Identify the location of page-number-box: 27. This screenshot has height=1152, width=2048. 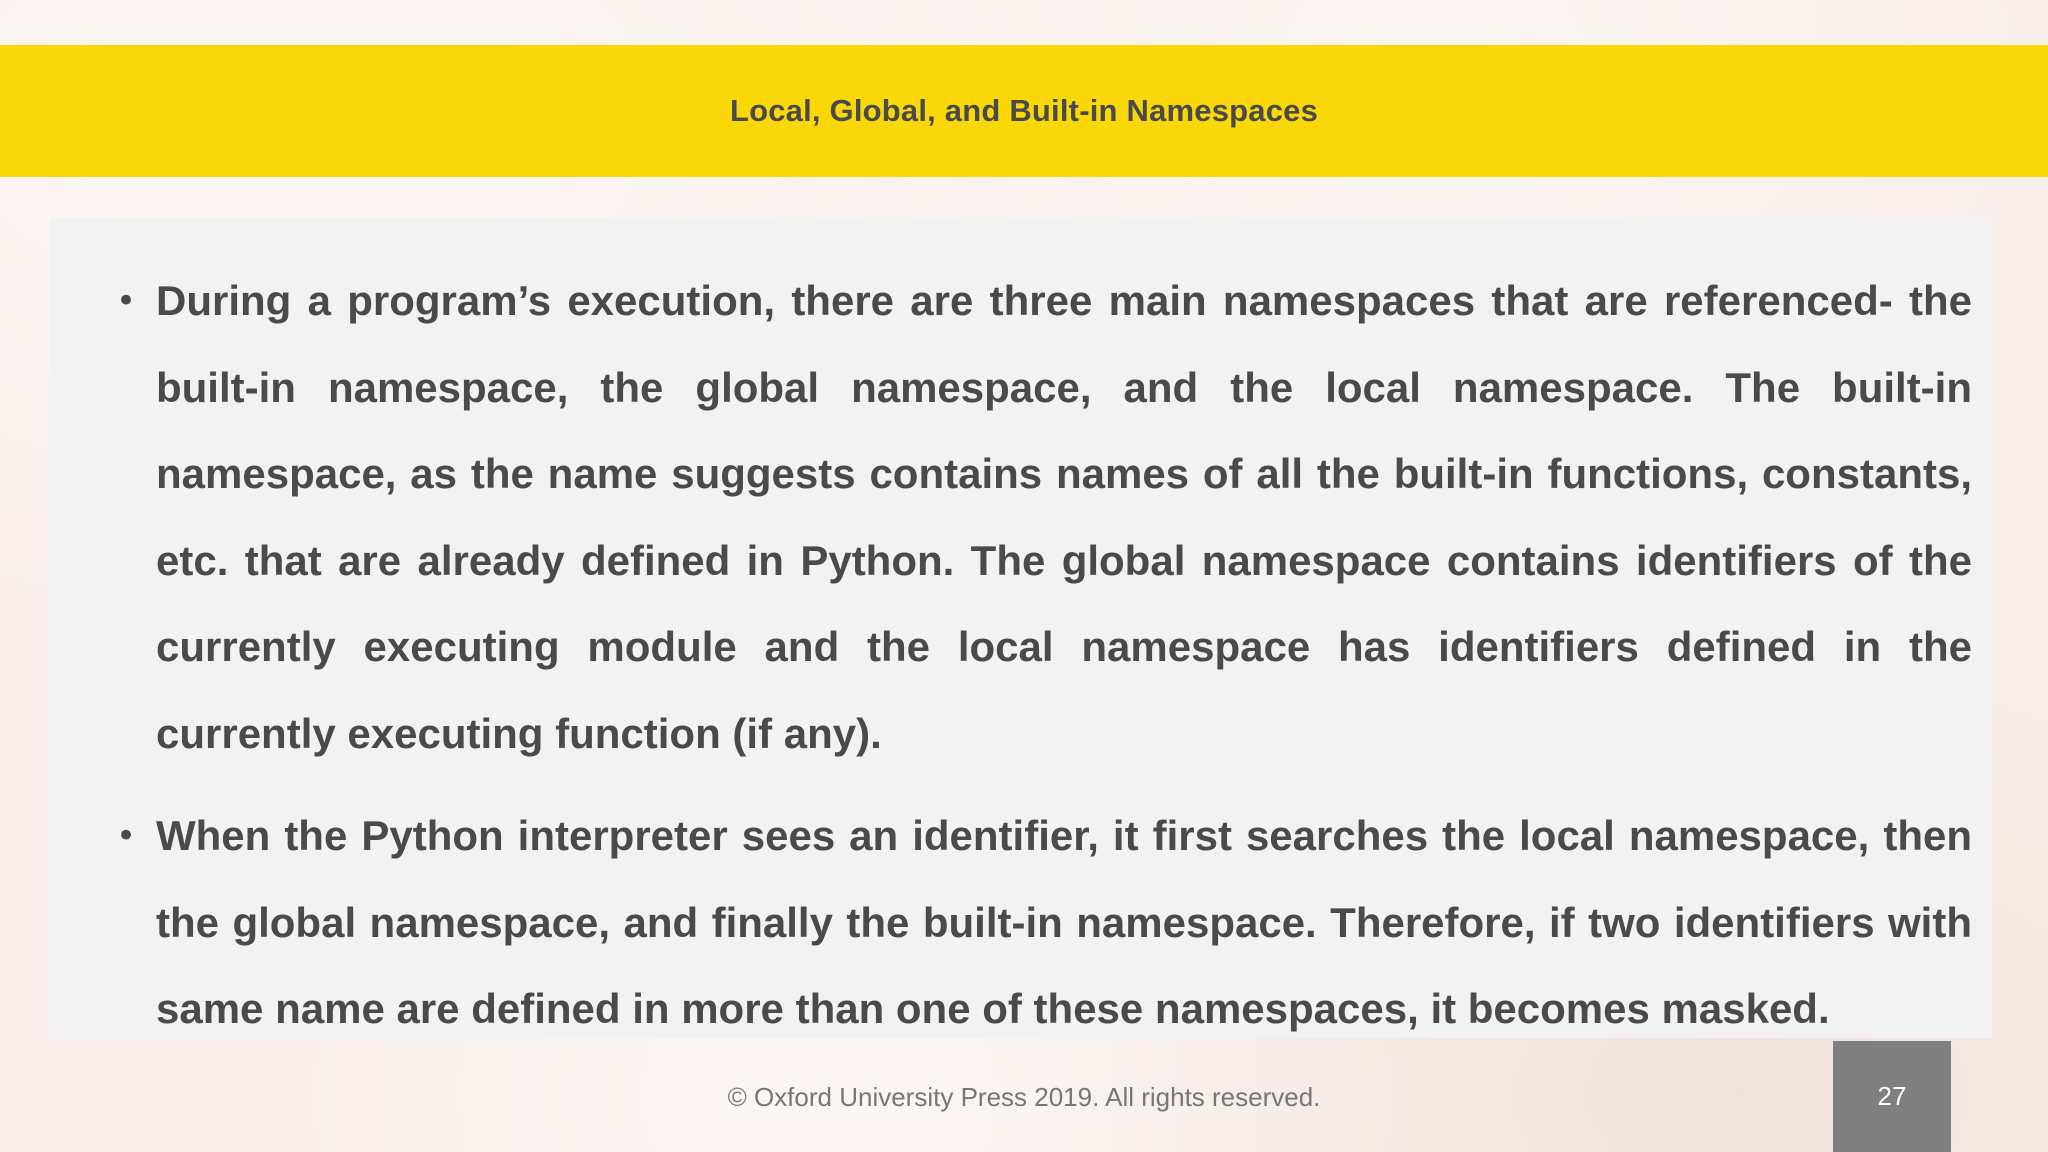
(1892, 1096).